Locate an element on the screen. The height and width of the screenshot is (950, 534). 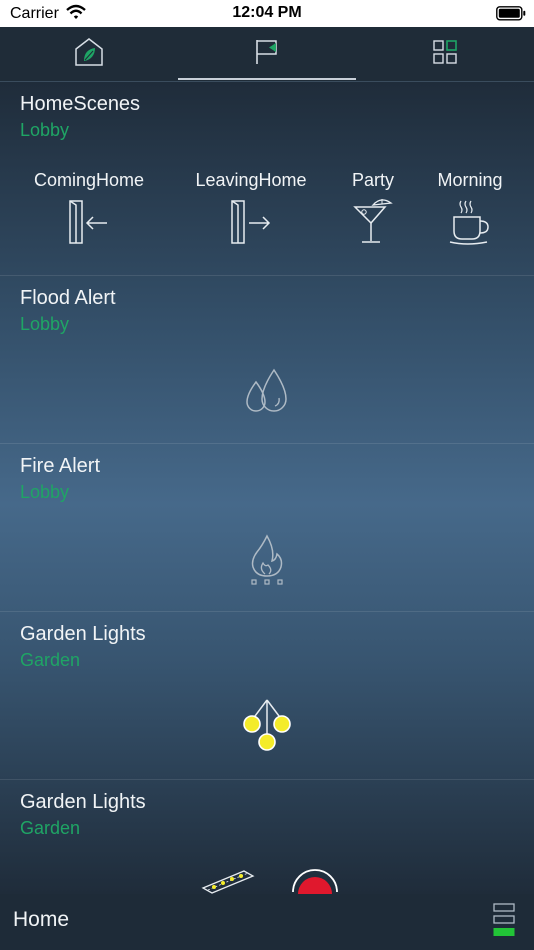
red-dome-light-icon is located at coordinates (315, 881).